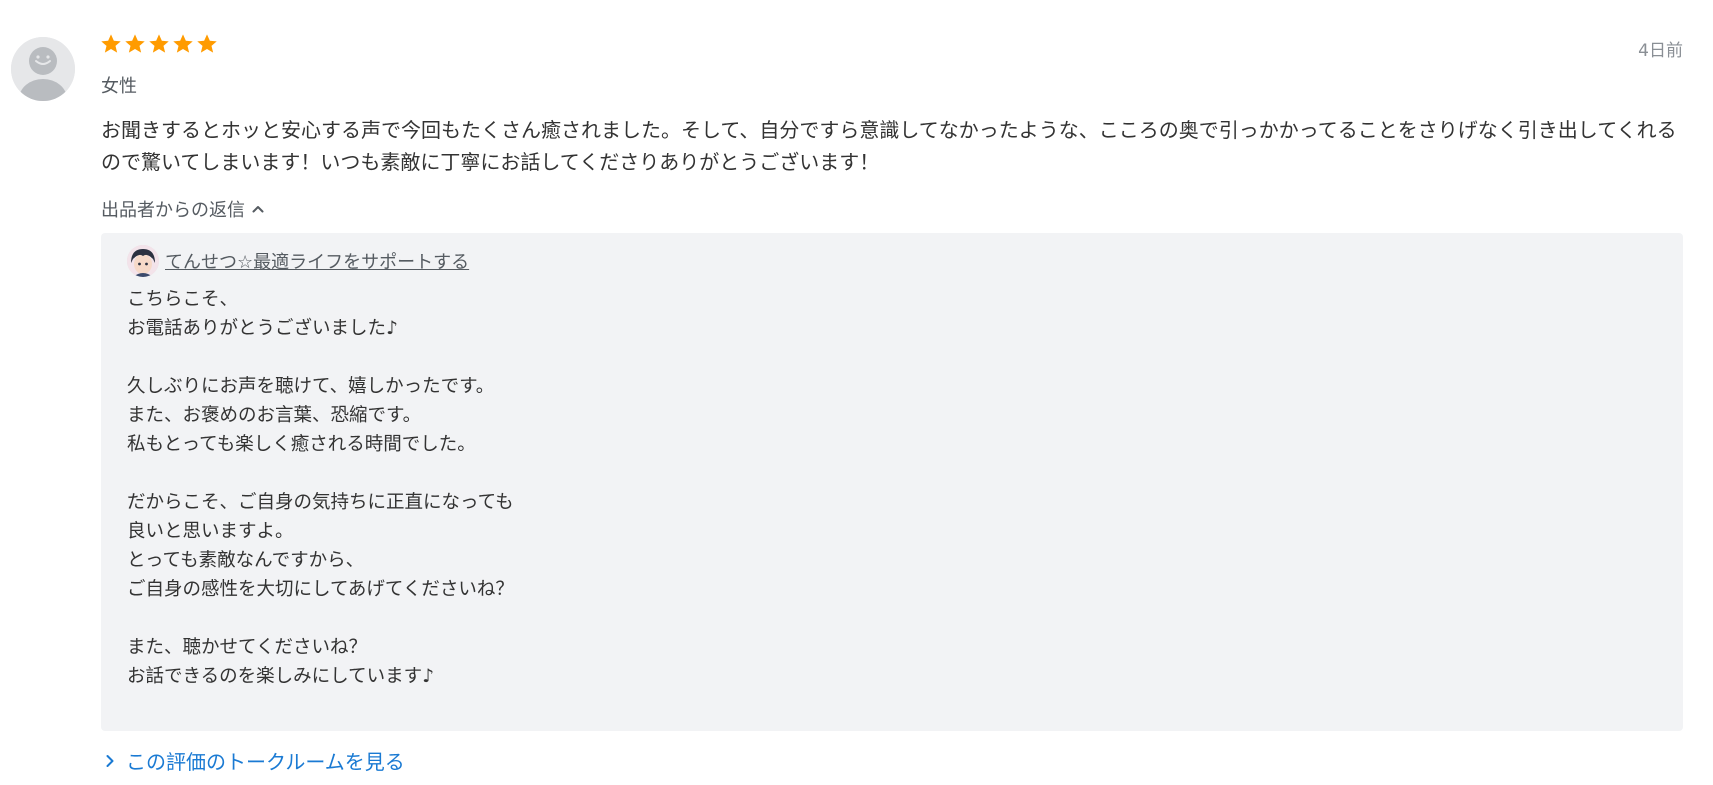  What do you see at coordinates (265, 762) in the screenshot?
I see `talkroom-link-label: この評価のトークルームを見る` at bounding box center [265, 762].